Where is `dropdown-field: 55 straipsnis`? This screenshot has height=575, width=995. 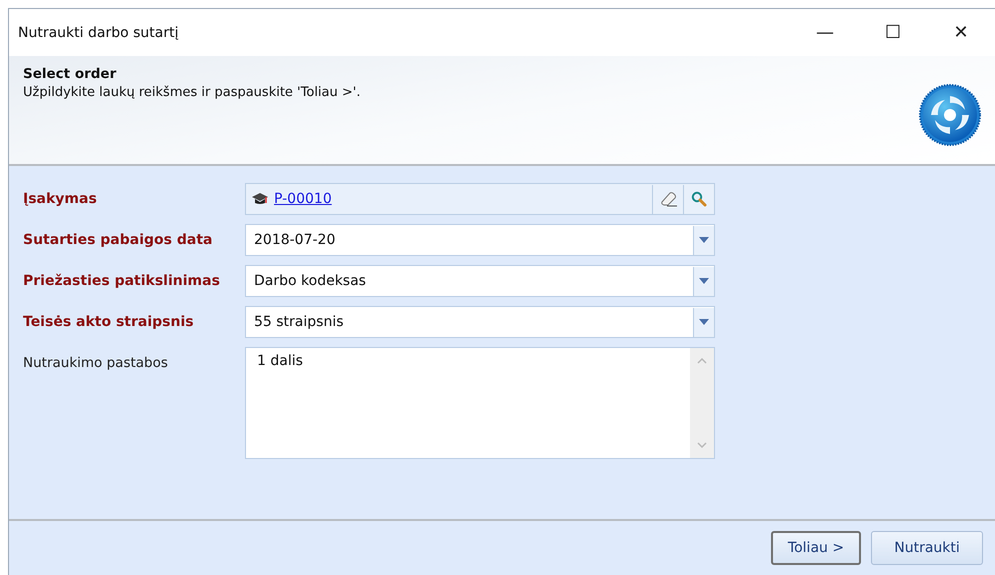 dropdown-field: 55 straipsnis is located at coordinates (480, 322).